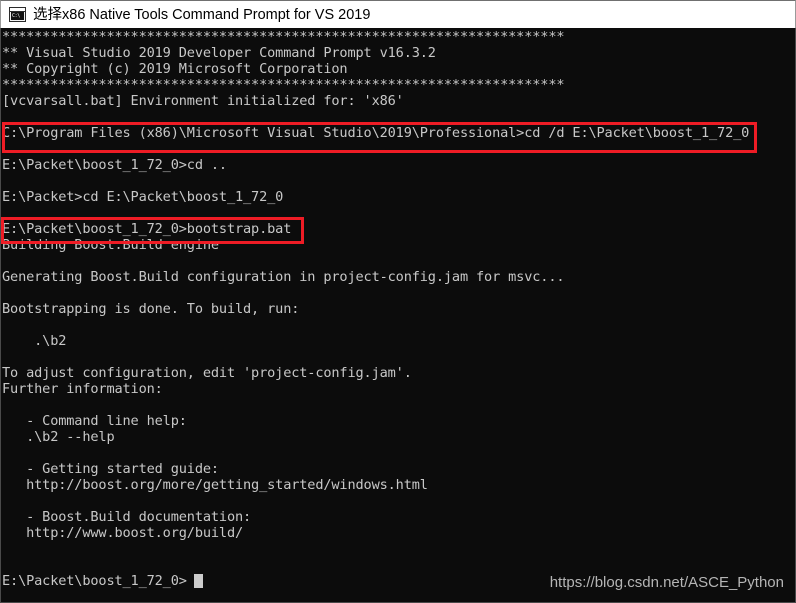  Describe the element at coordinates (58, 437) in the screenshot. I see `terminal-line: .\b2 --help` at that location.